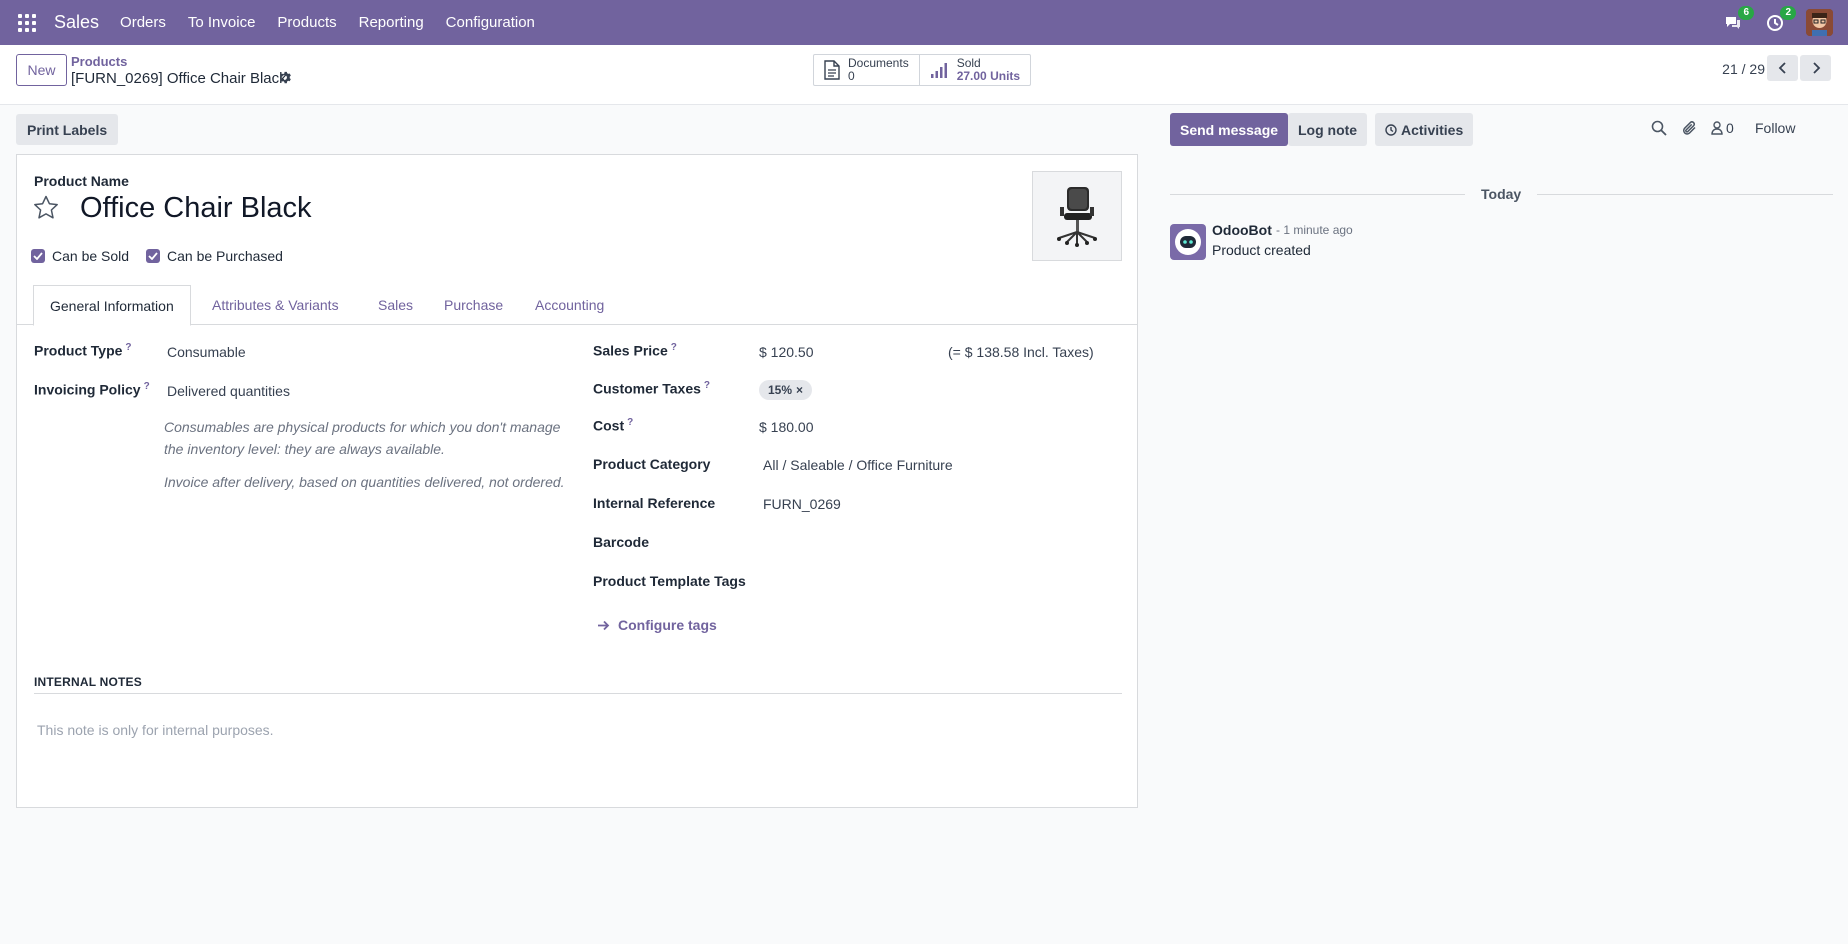 This screenshot has width=1848, height=944. I want to click on sales-price-field: $ 120.50, so click(786, 352).